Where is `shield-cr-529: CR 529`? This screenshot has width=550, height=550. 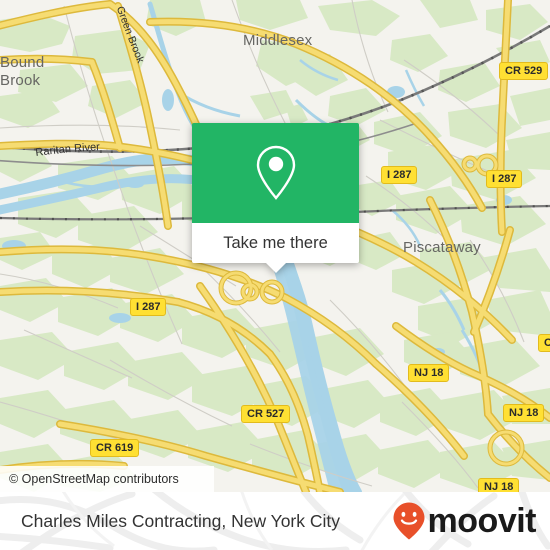 shield-cr-529: CR 529 is located at coordinates (524, 71).